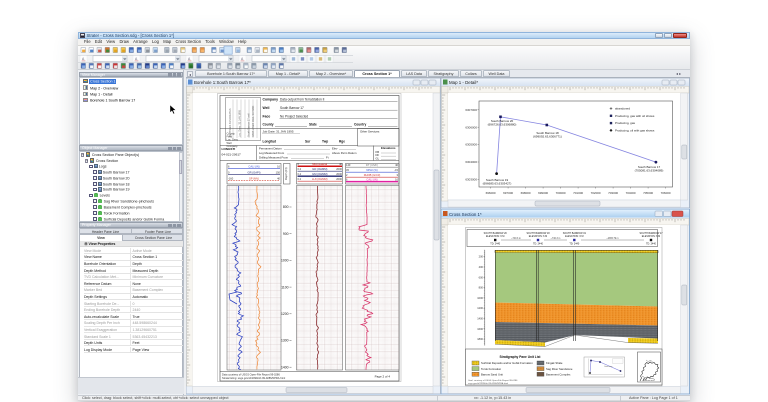  I want to click on svg-text: 600, so click(481, 277).